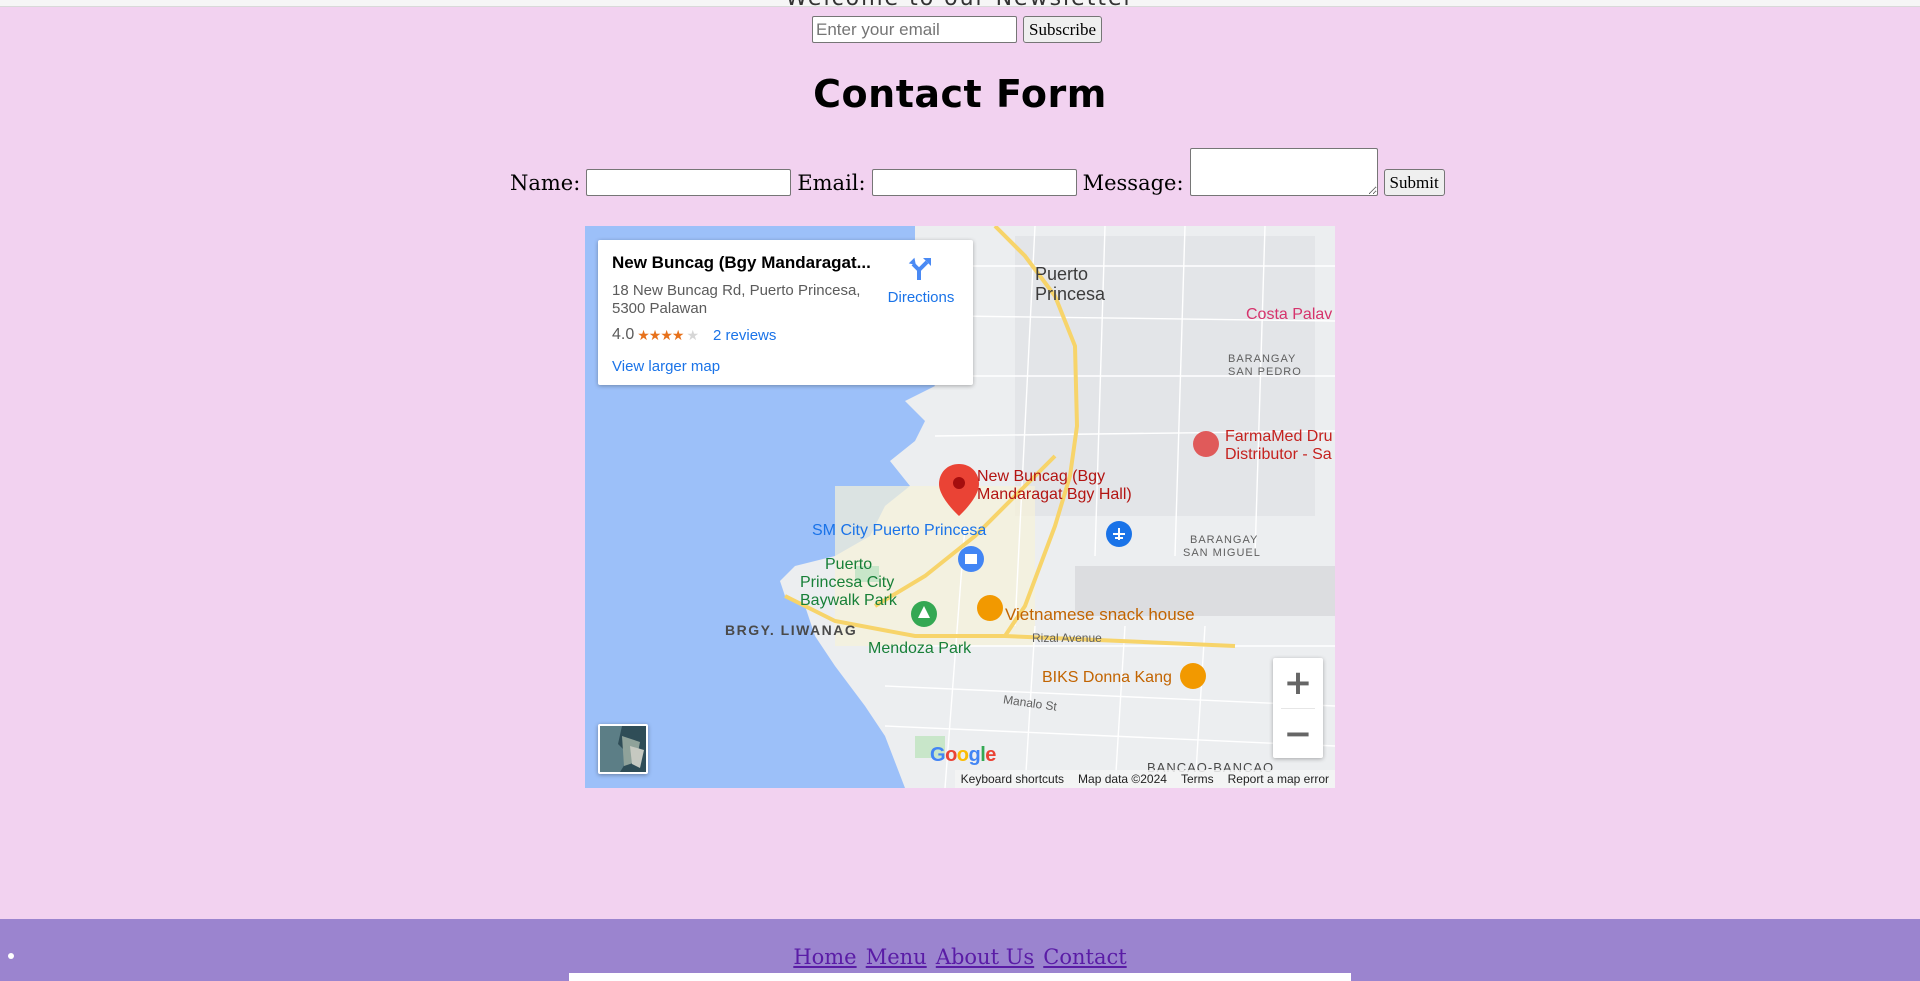  I want to click on map-data-text: Map data ©2024, so click(1122, 779).